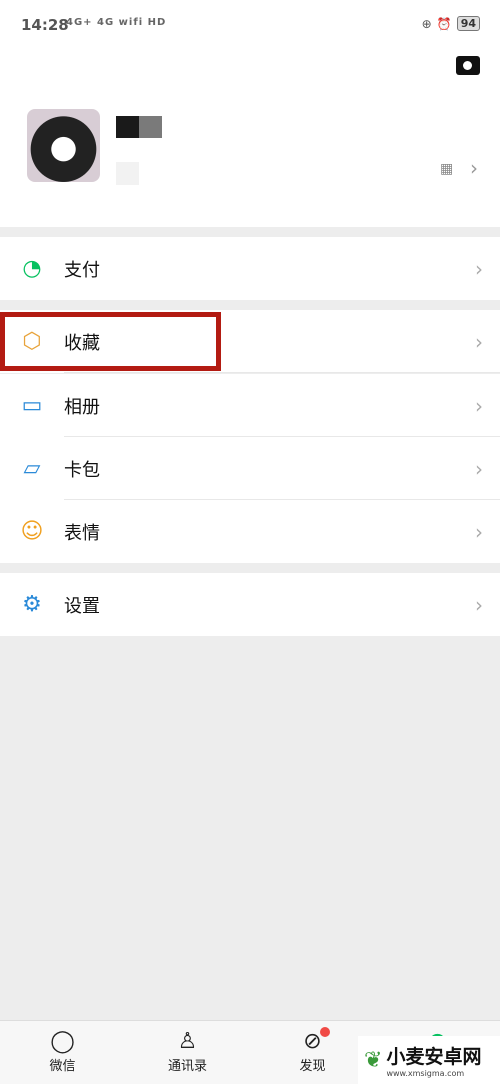 The height and width of the screenshot is (1084, 500). Describe the element at coordinates (45, 25) in the screenshot. I see `clock: 14:28` at that location.